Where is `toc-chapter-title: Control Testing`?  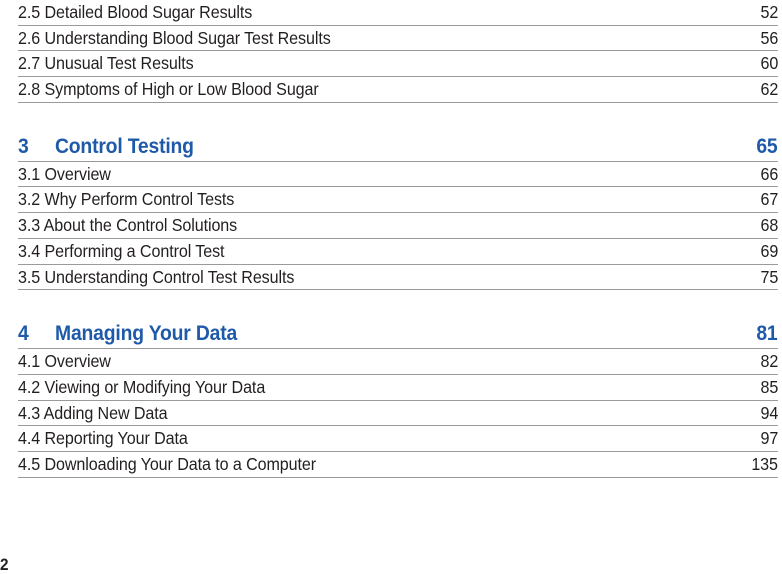
toc-chapter-title: Control Testing is located at coordinates (124, 145).